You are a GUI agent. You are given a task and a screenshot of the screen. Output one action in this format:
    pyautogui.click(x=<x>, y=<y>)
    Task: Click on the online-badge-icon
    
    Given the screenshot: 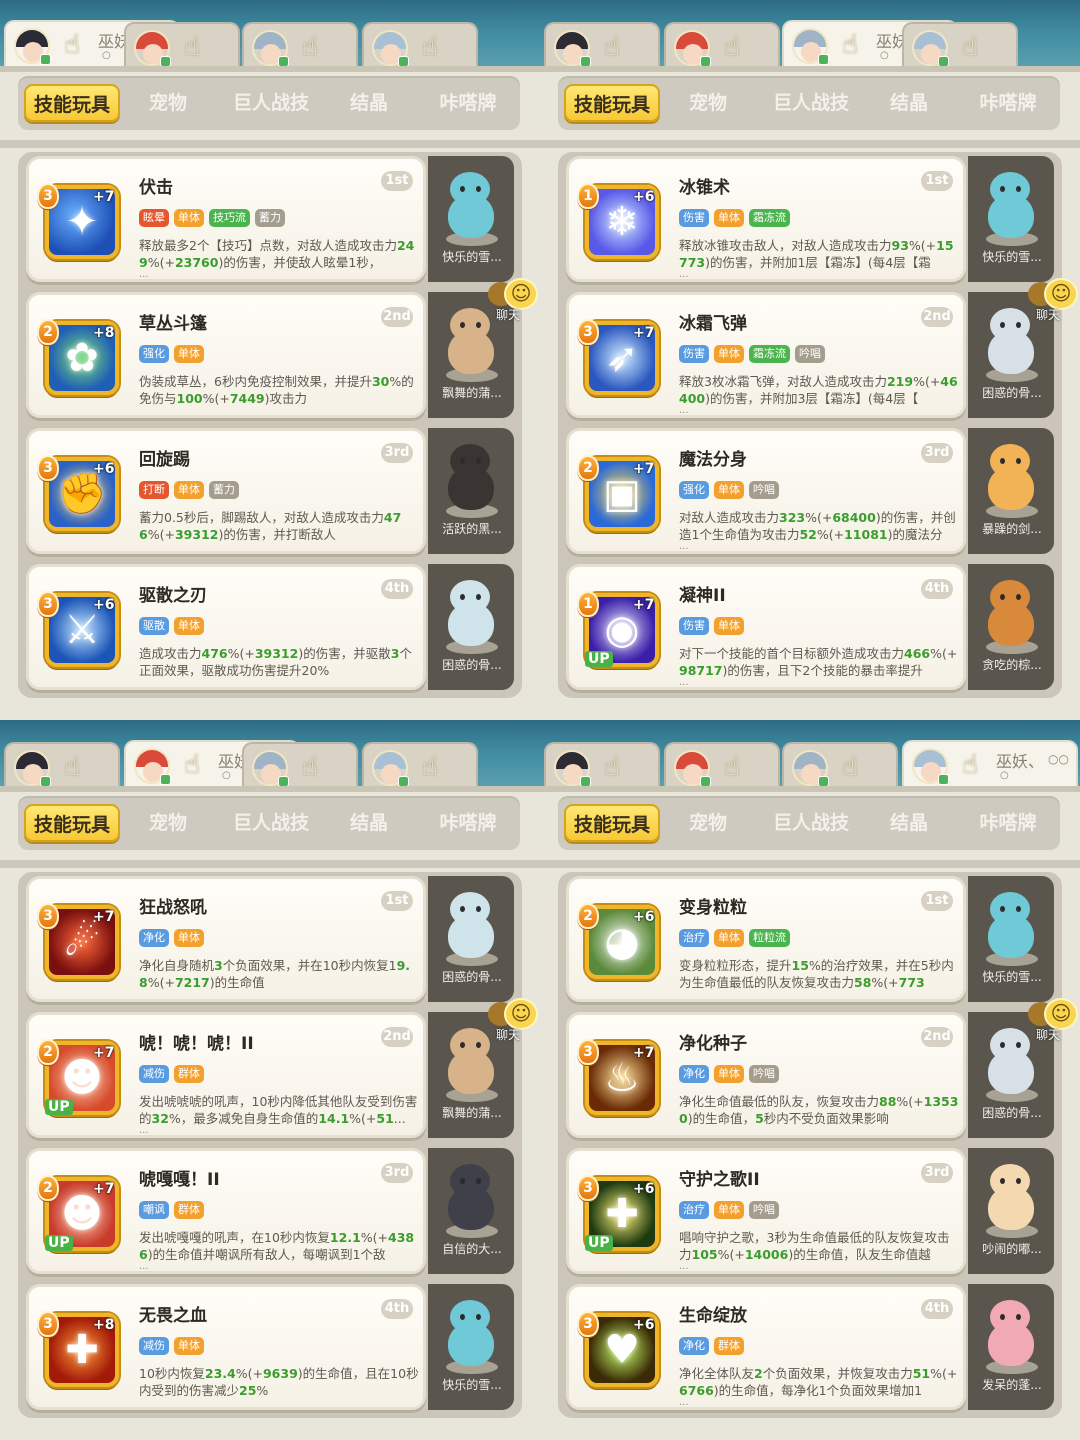 What is the action you would take?
    pyautogui.click(x=823, y=59)
    